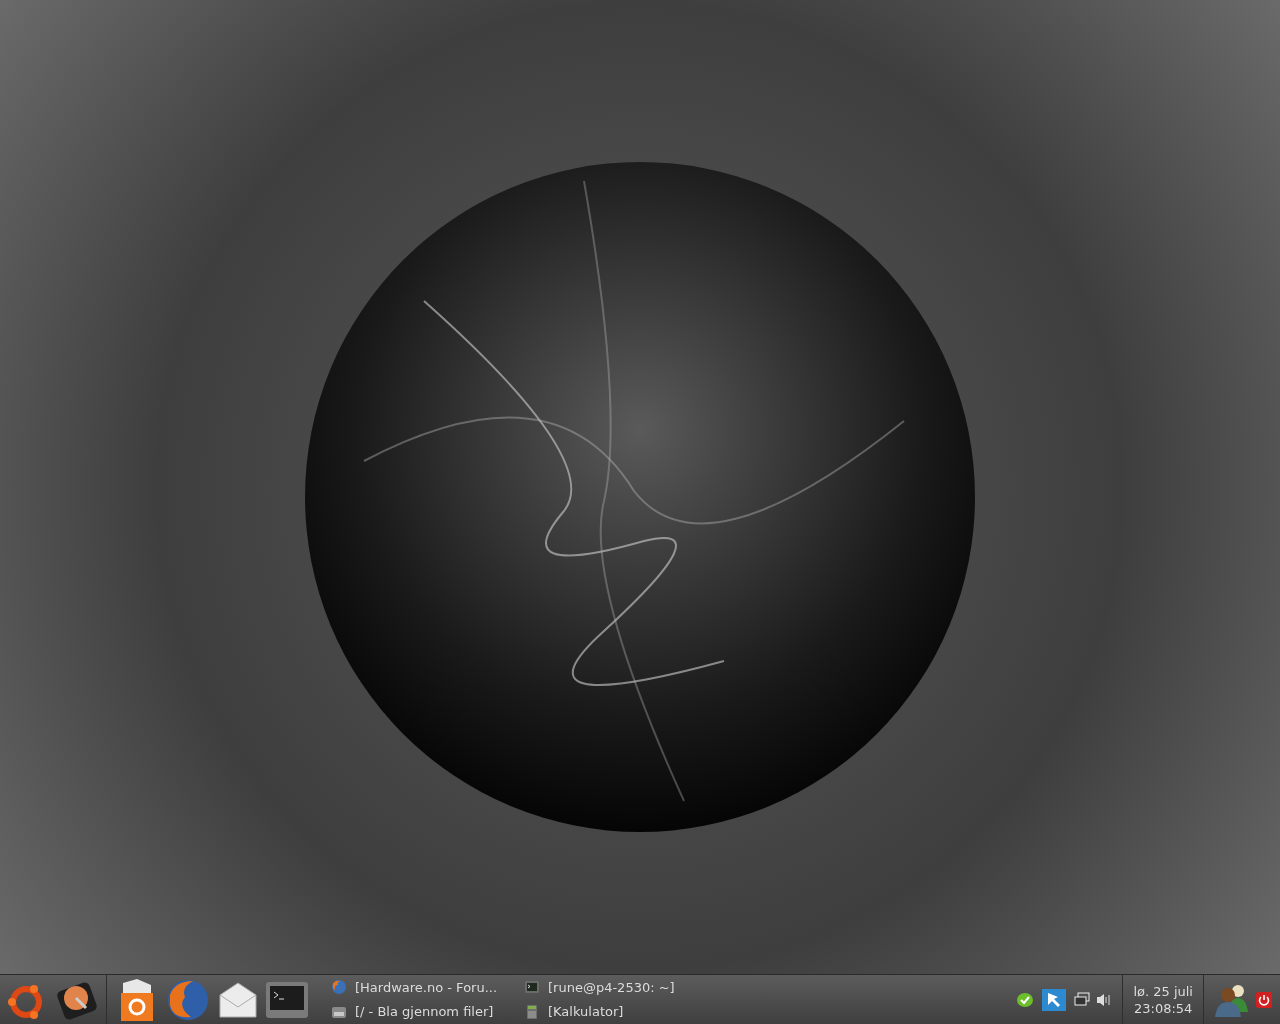 The width and height of the screenshot is (1280, 1024). Describe the element at coordinates (532, 1011) in the screenshot. I see `calculator-icon` at that location.